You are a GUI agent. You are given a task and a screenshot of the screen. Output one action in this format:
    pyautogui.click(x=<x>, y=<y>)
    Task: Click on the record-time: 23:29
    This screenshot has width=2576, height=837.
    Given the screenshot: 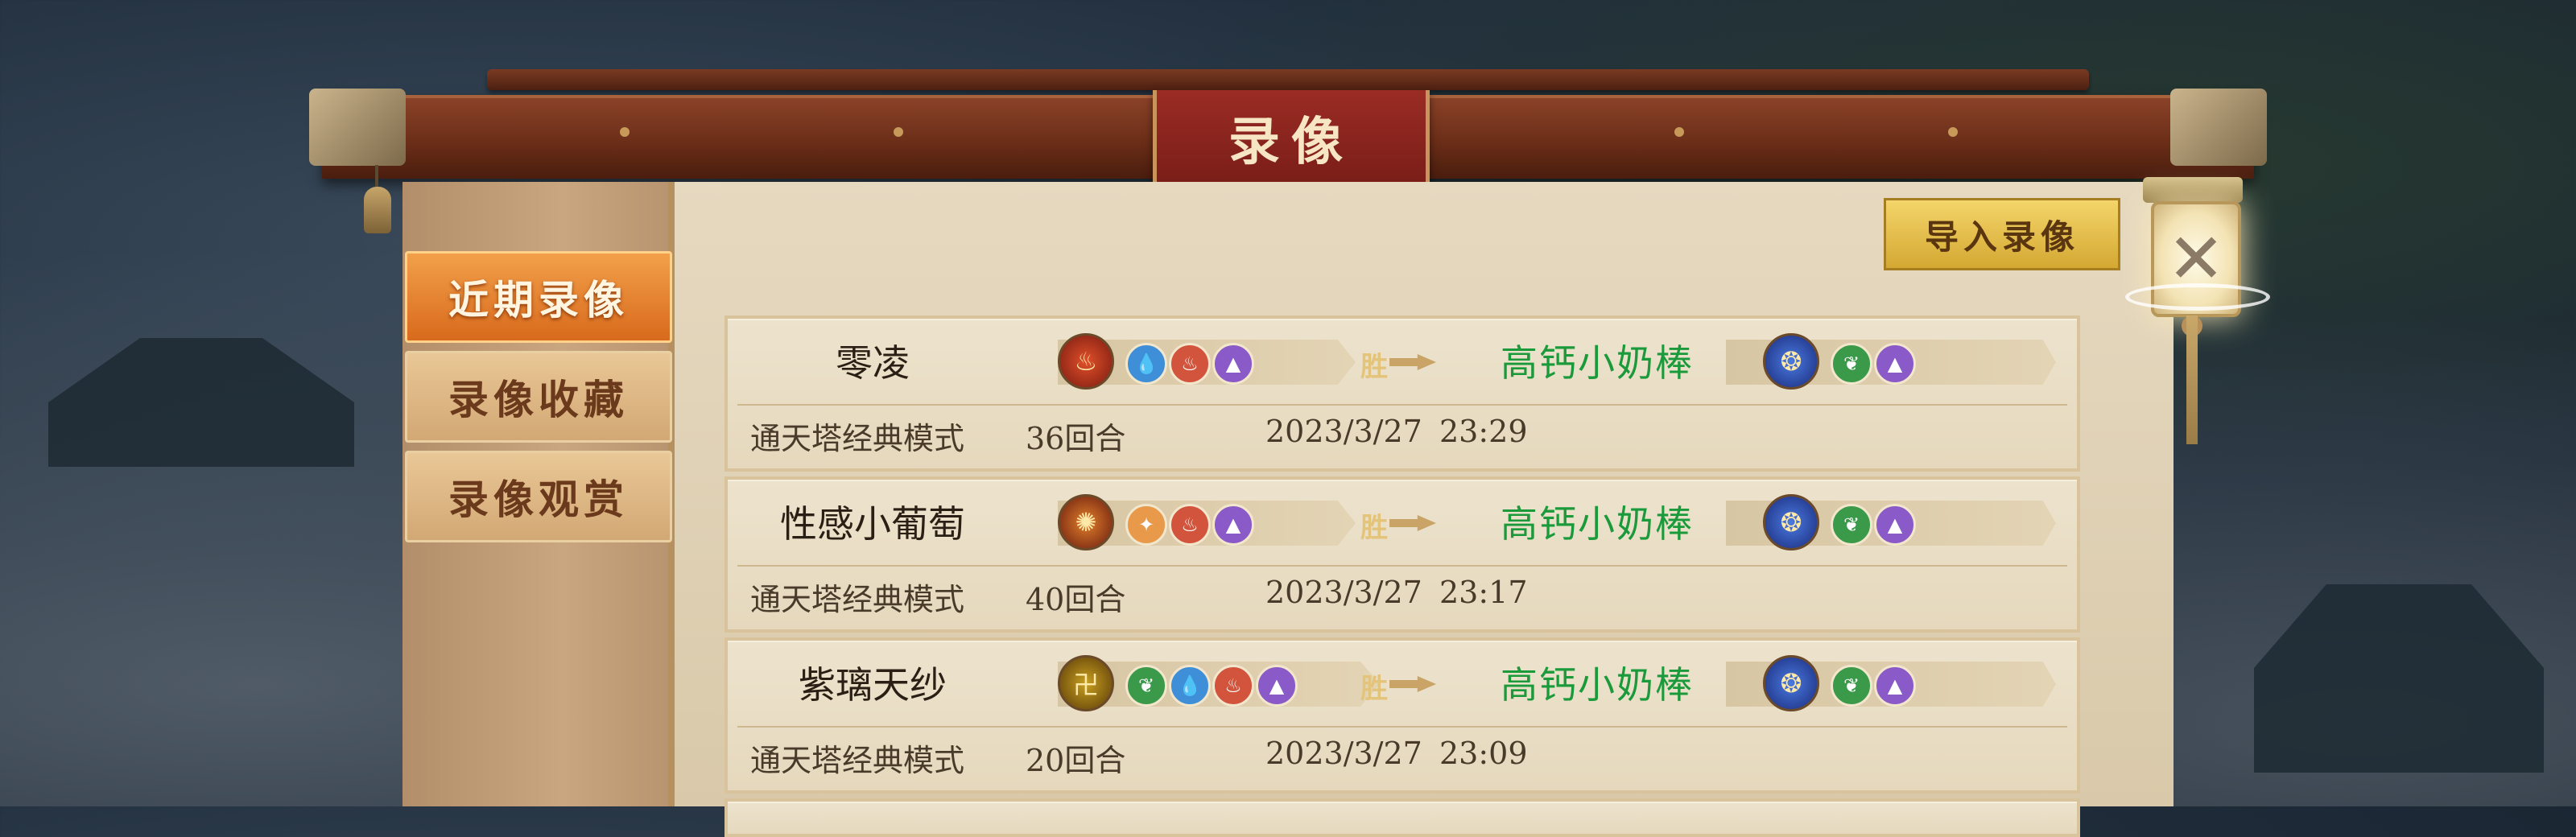 What is the action you would take?
    pyautogui.click(x=1483, y=432)
    